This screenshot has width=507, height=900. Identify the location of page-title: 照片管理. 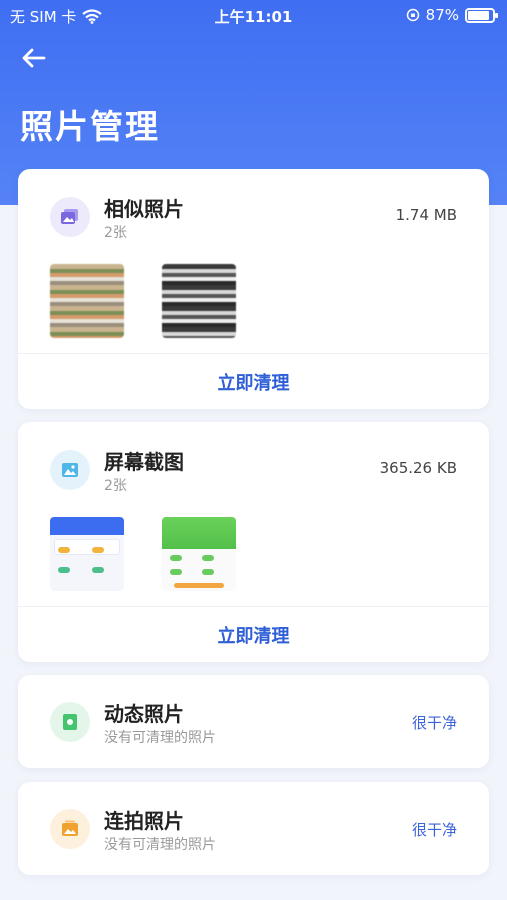
(90, 126).